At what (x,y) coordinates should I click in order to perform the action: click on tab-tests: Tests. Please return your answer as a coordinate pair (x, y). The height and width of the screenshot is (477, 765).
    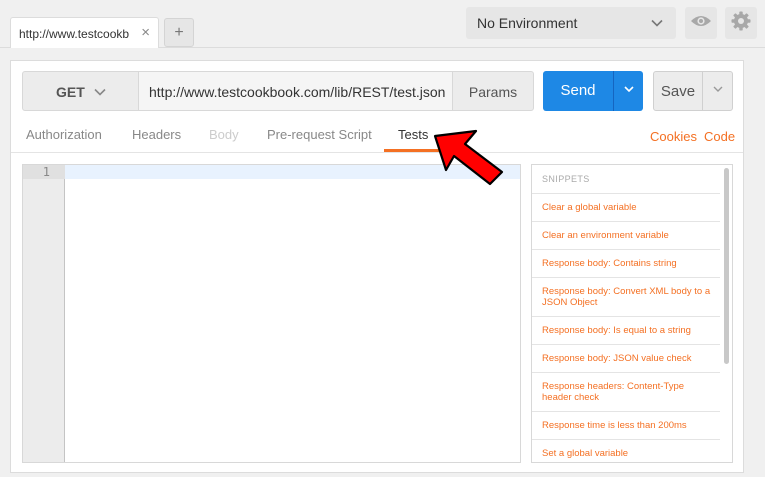
    Looking at the image, I should click on (413, 134).